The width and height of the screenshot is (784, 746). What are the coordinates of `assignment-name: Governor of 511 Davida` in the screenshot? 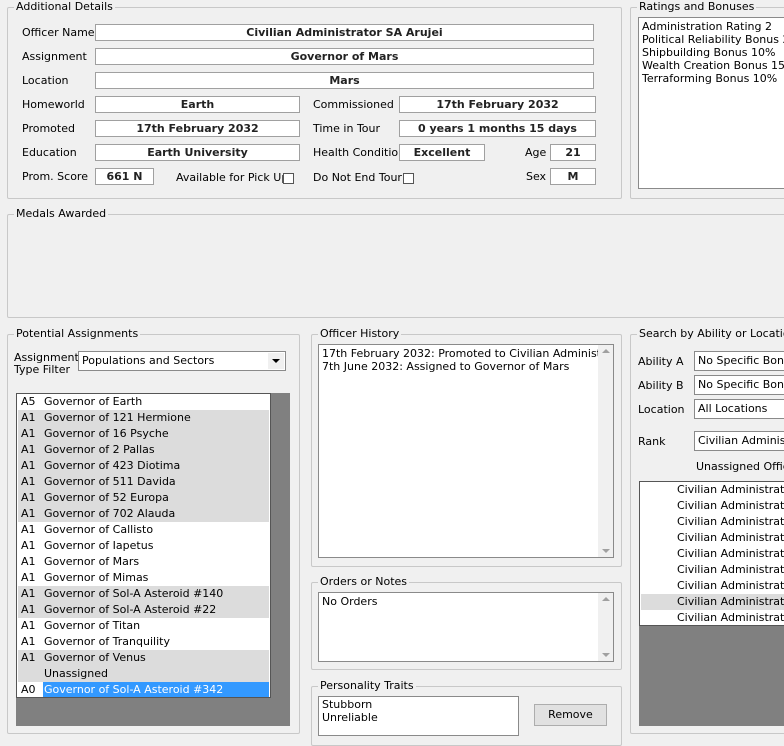 It's located at (110, 481).